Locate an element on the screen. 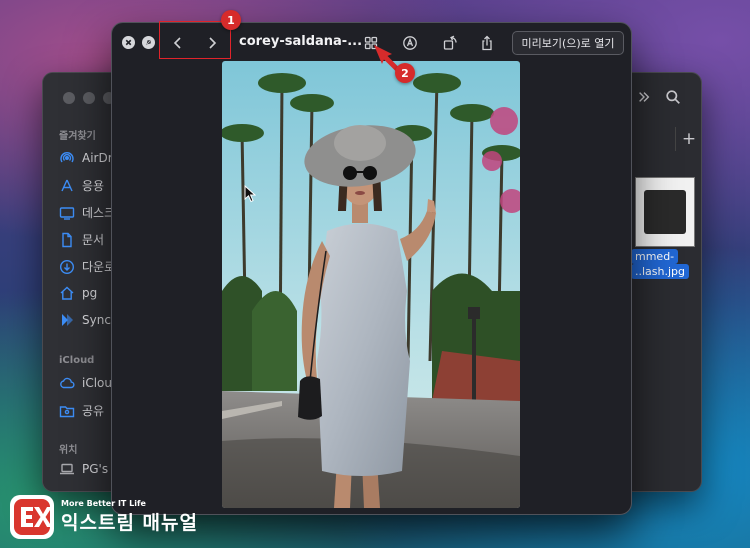 Image resolution: width=750 pixels, height=548 pixels. close-icon is located at coordinates (128, 42).